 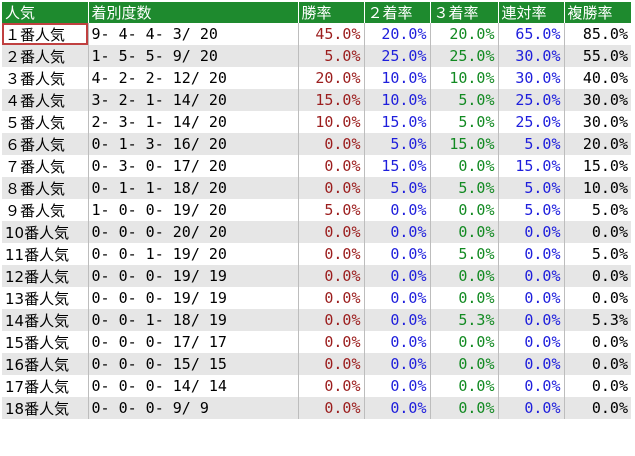 What do you see at coordinates (45, 78) in the screenshot?
I see `row-label: ３番人気` at bounding box center [45, 78].